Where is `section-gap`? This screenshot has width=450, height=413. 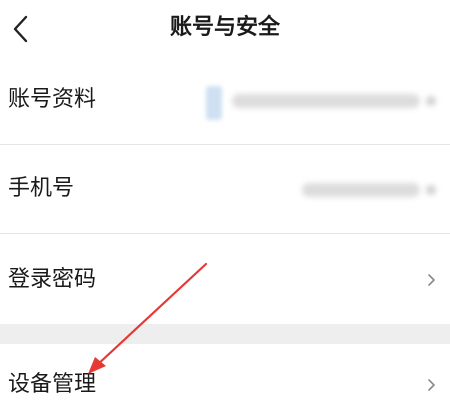
section-gap is located at coordinates (225, 334).